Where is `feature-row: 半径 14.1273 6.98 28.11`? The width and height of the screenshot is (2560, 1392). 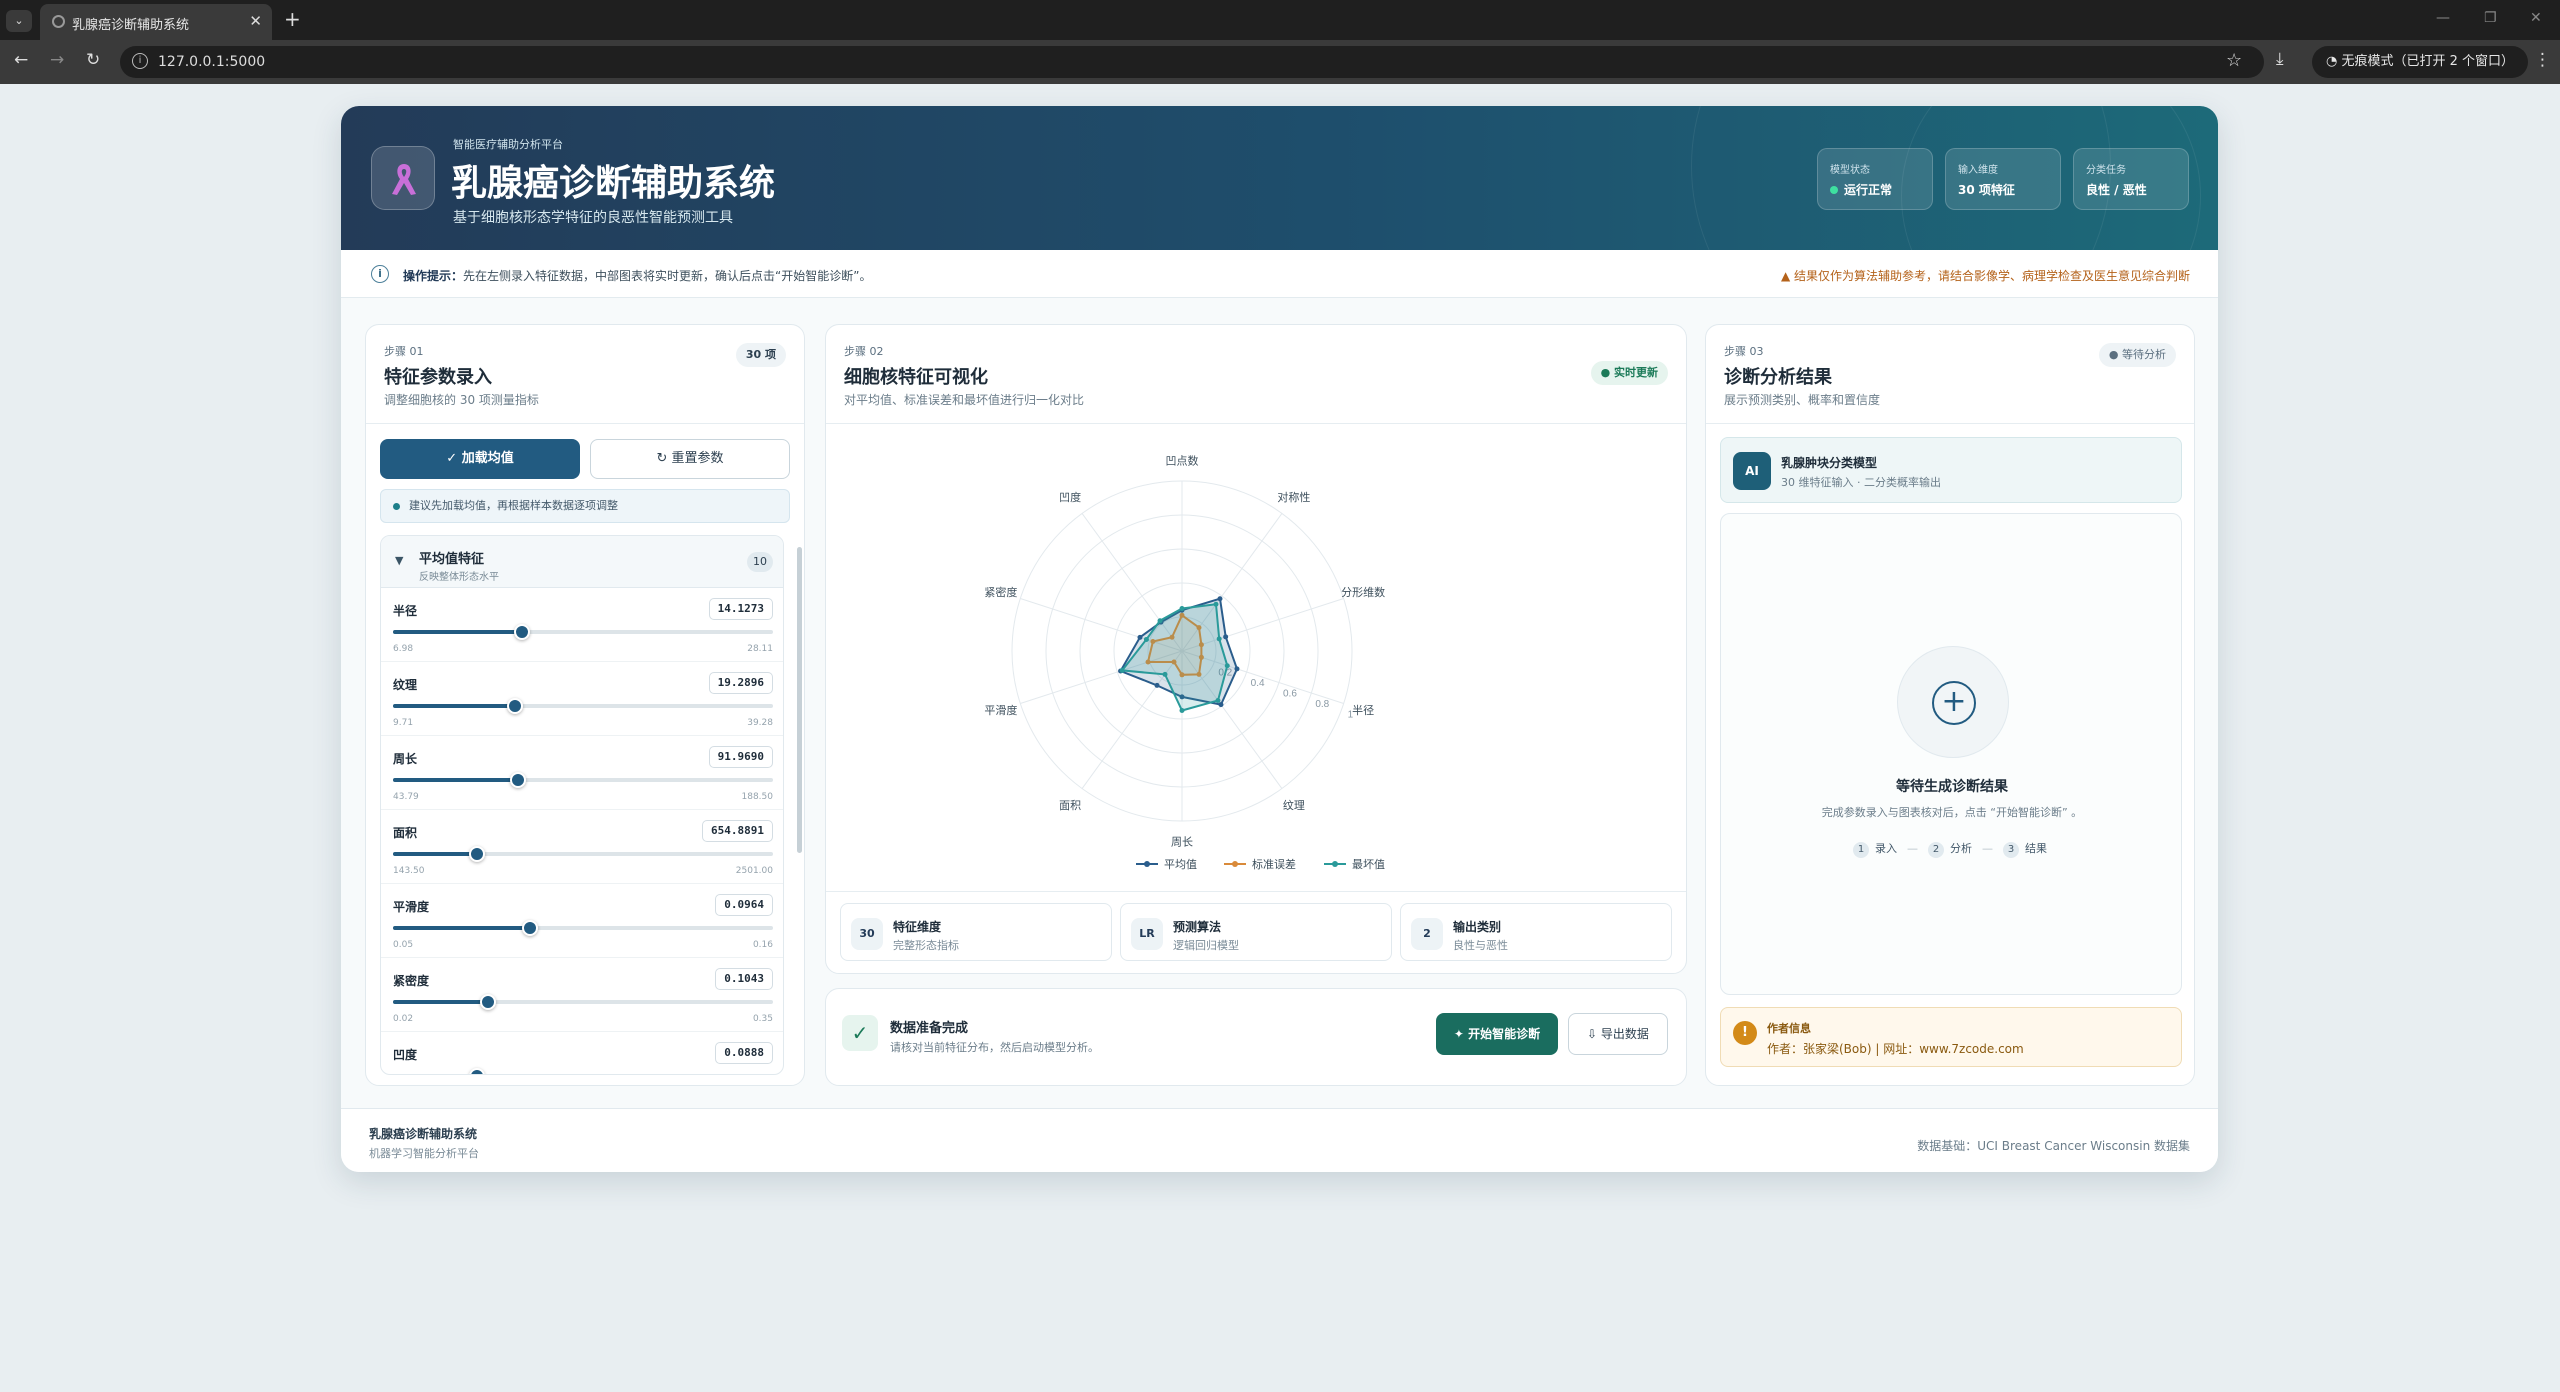
feature-row: 半径 14.1273 6.98 28.11 is located at coordinates (582, 625).